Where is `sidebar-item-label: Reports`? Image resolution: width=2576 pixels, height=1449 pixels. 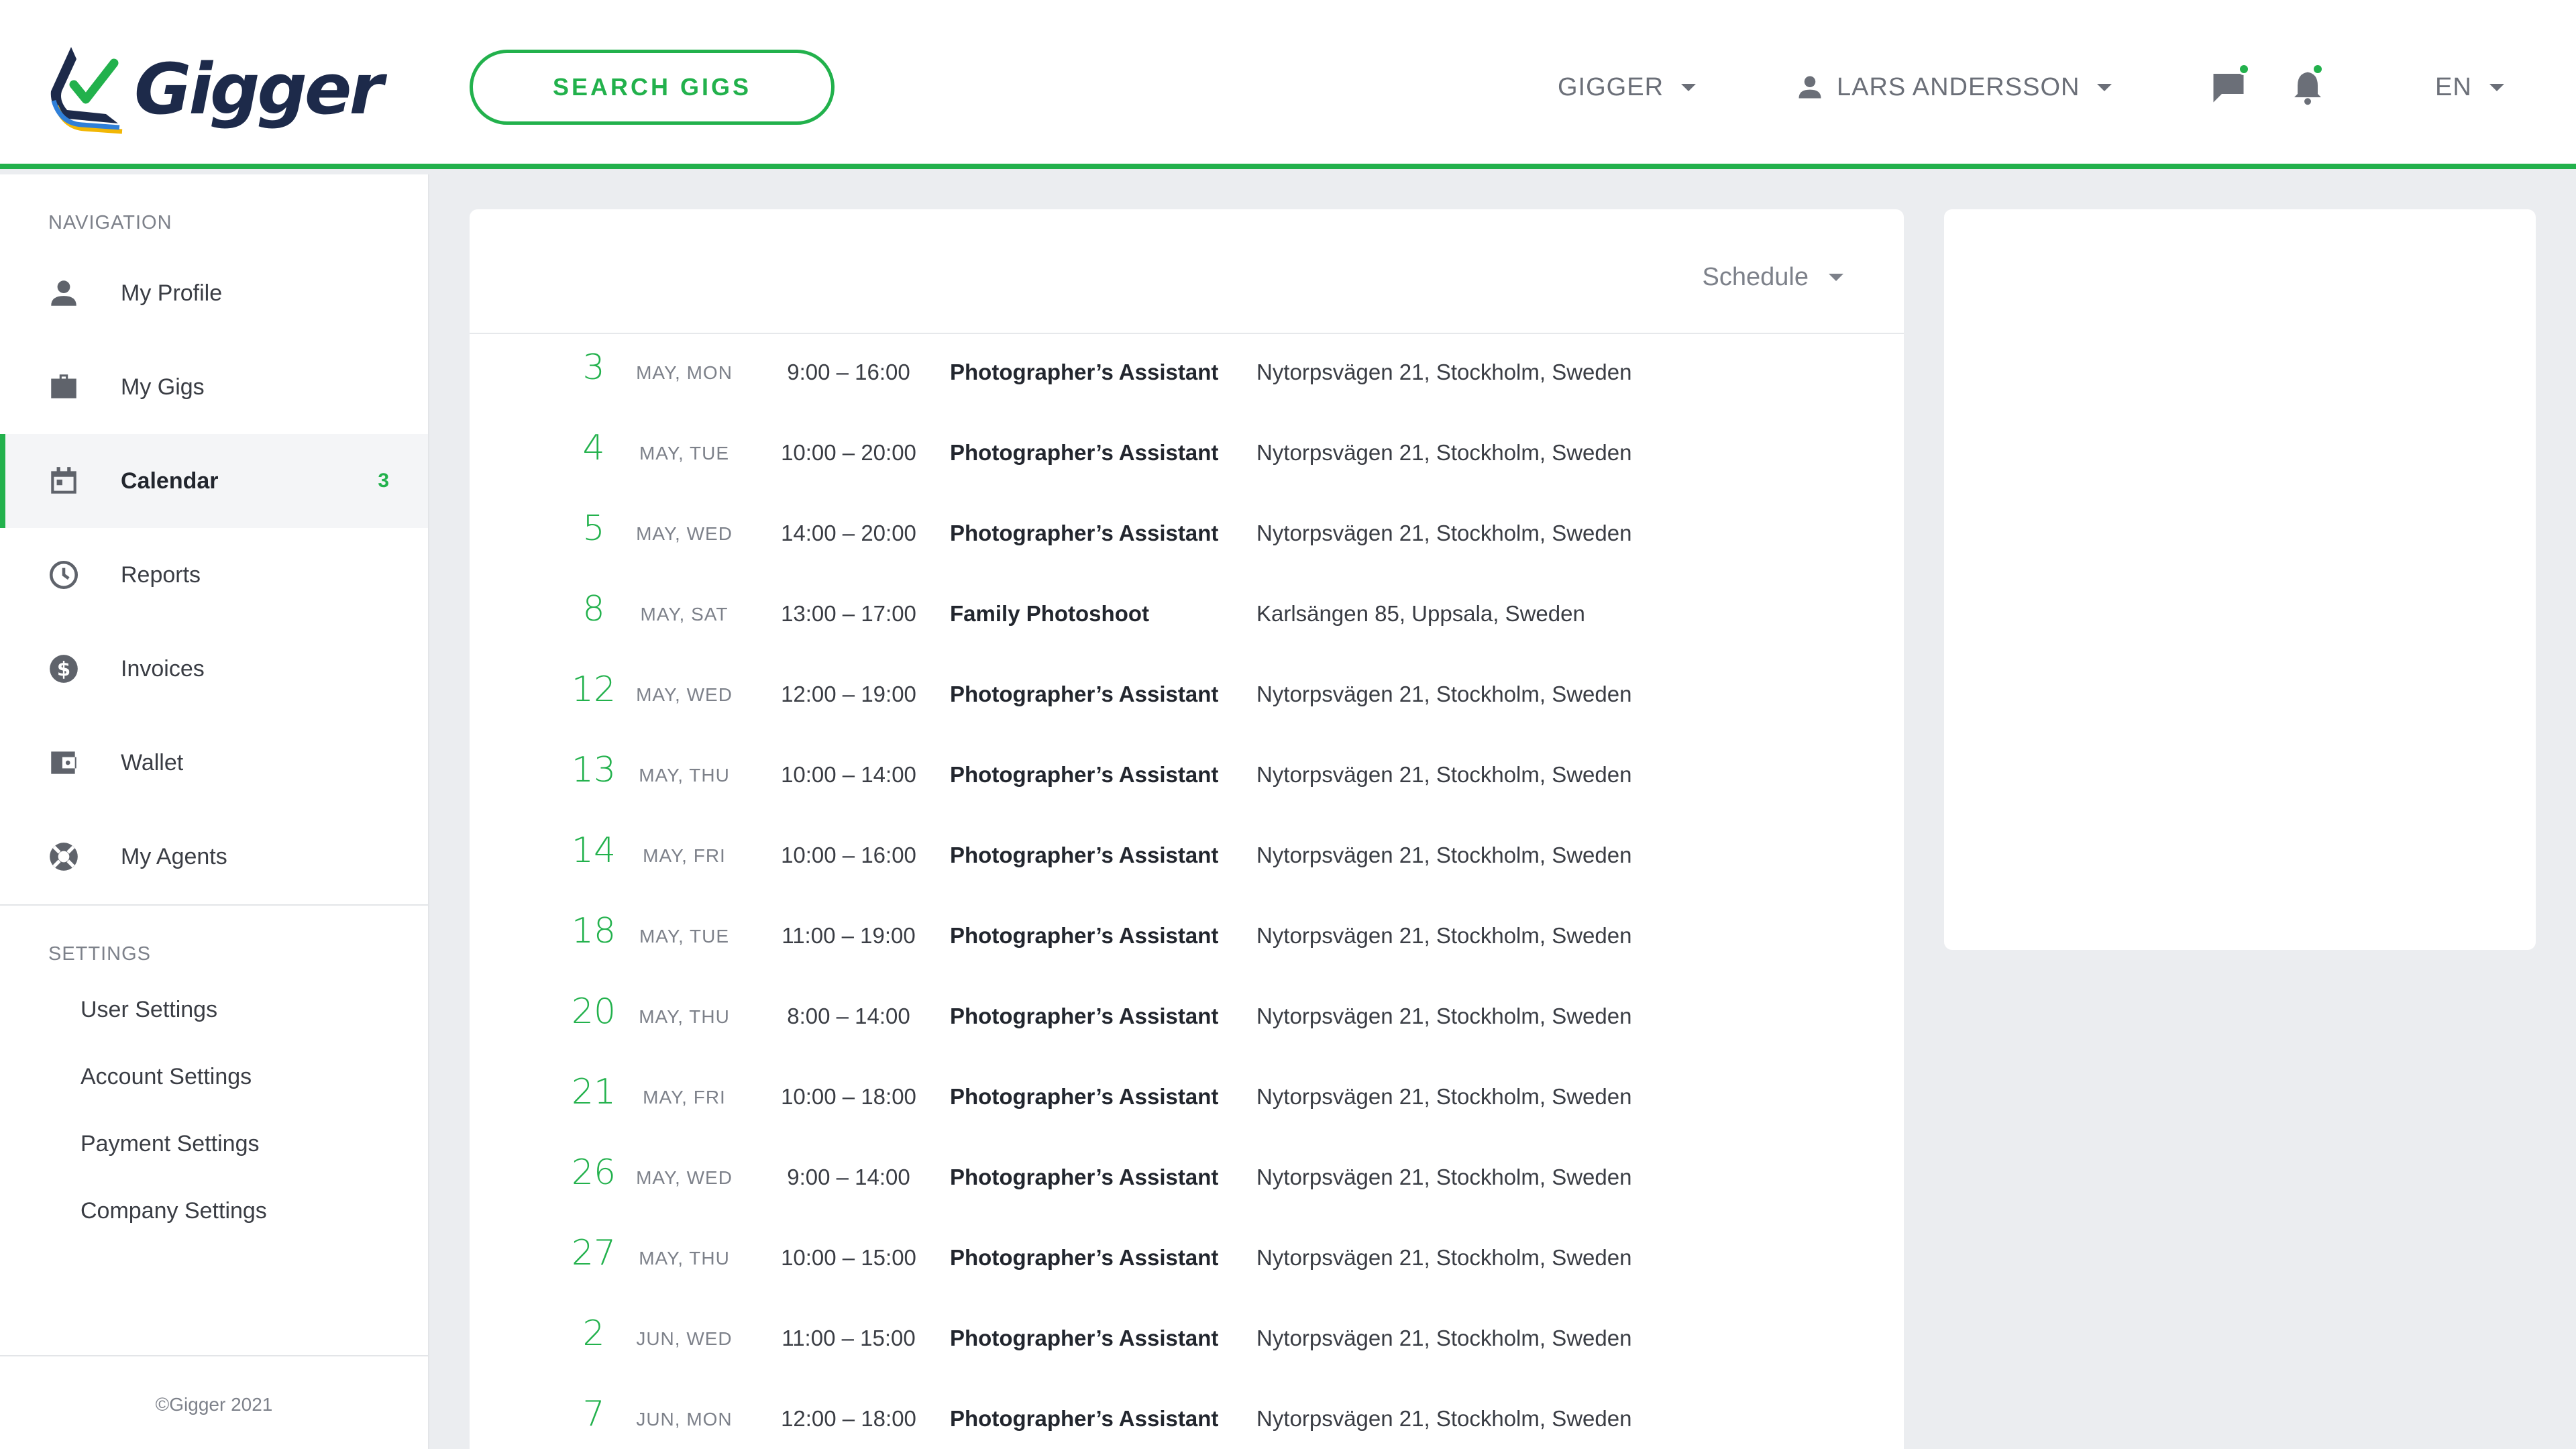 sidebar-item-label: Reports is located at coordinates (161, 574).